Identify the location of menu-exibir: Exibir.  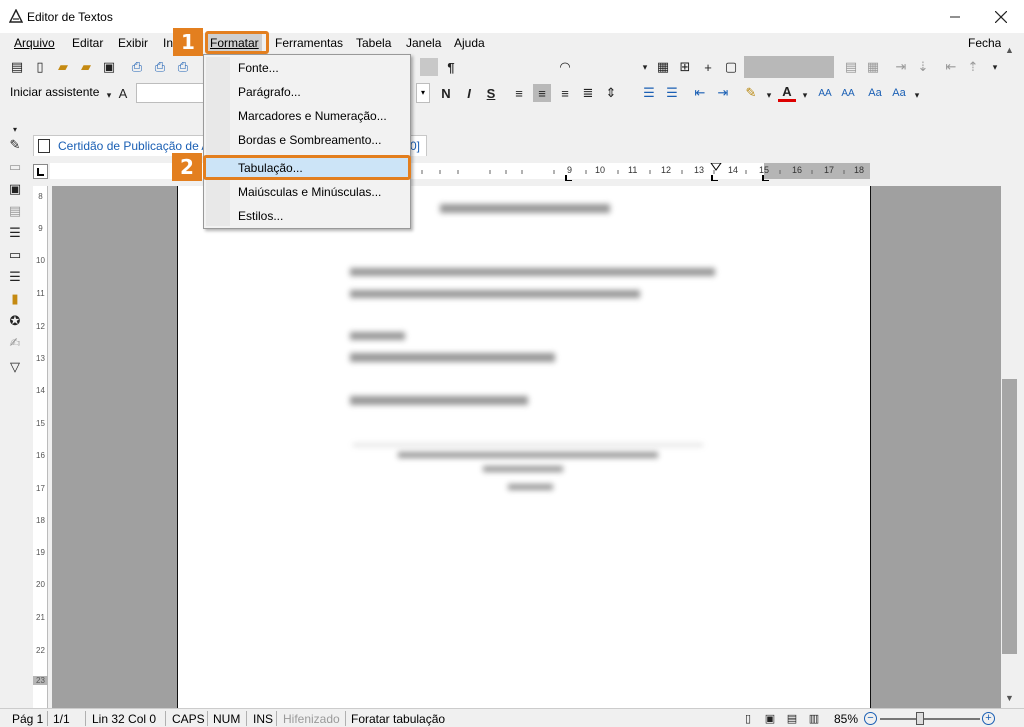
(133, 43).